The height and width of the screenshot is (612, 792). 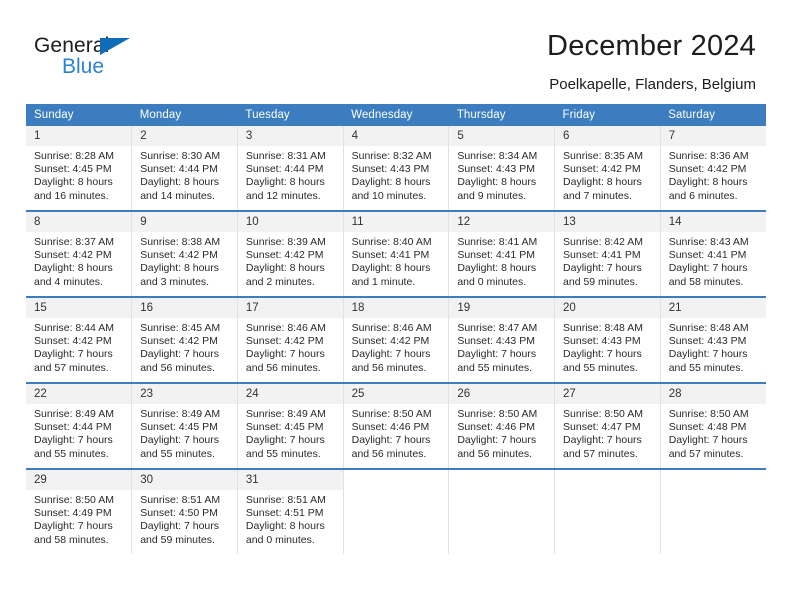 I want to click on day-number: 7, so click(x=713, y=136).